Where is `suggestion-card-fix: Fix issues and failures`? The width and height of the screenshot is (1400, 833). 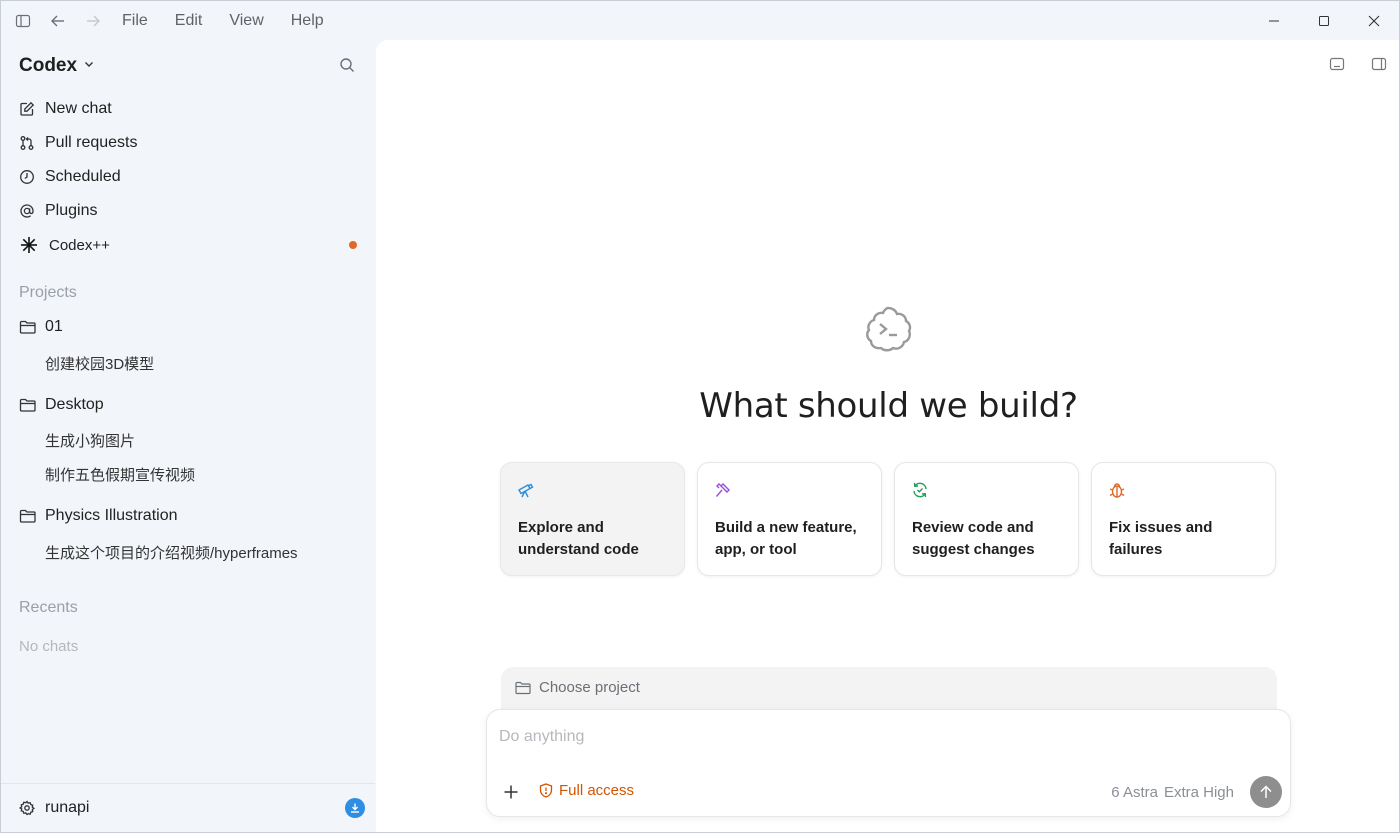
suggestion-card-fix: Fix issues and failures is located at coordinates (1183, 519).